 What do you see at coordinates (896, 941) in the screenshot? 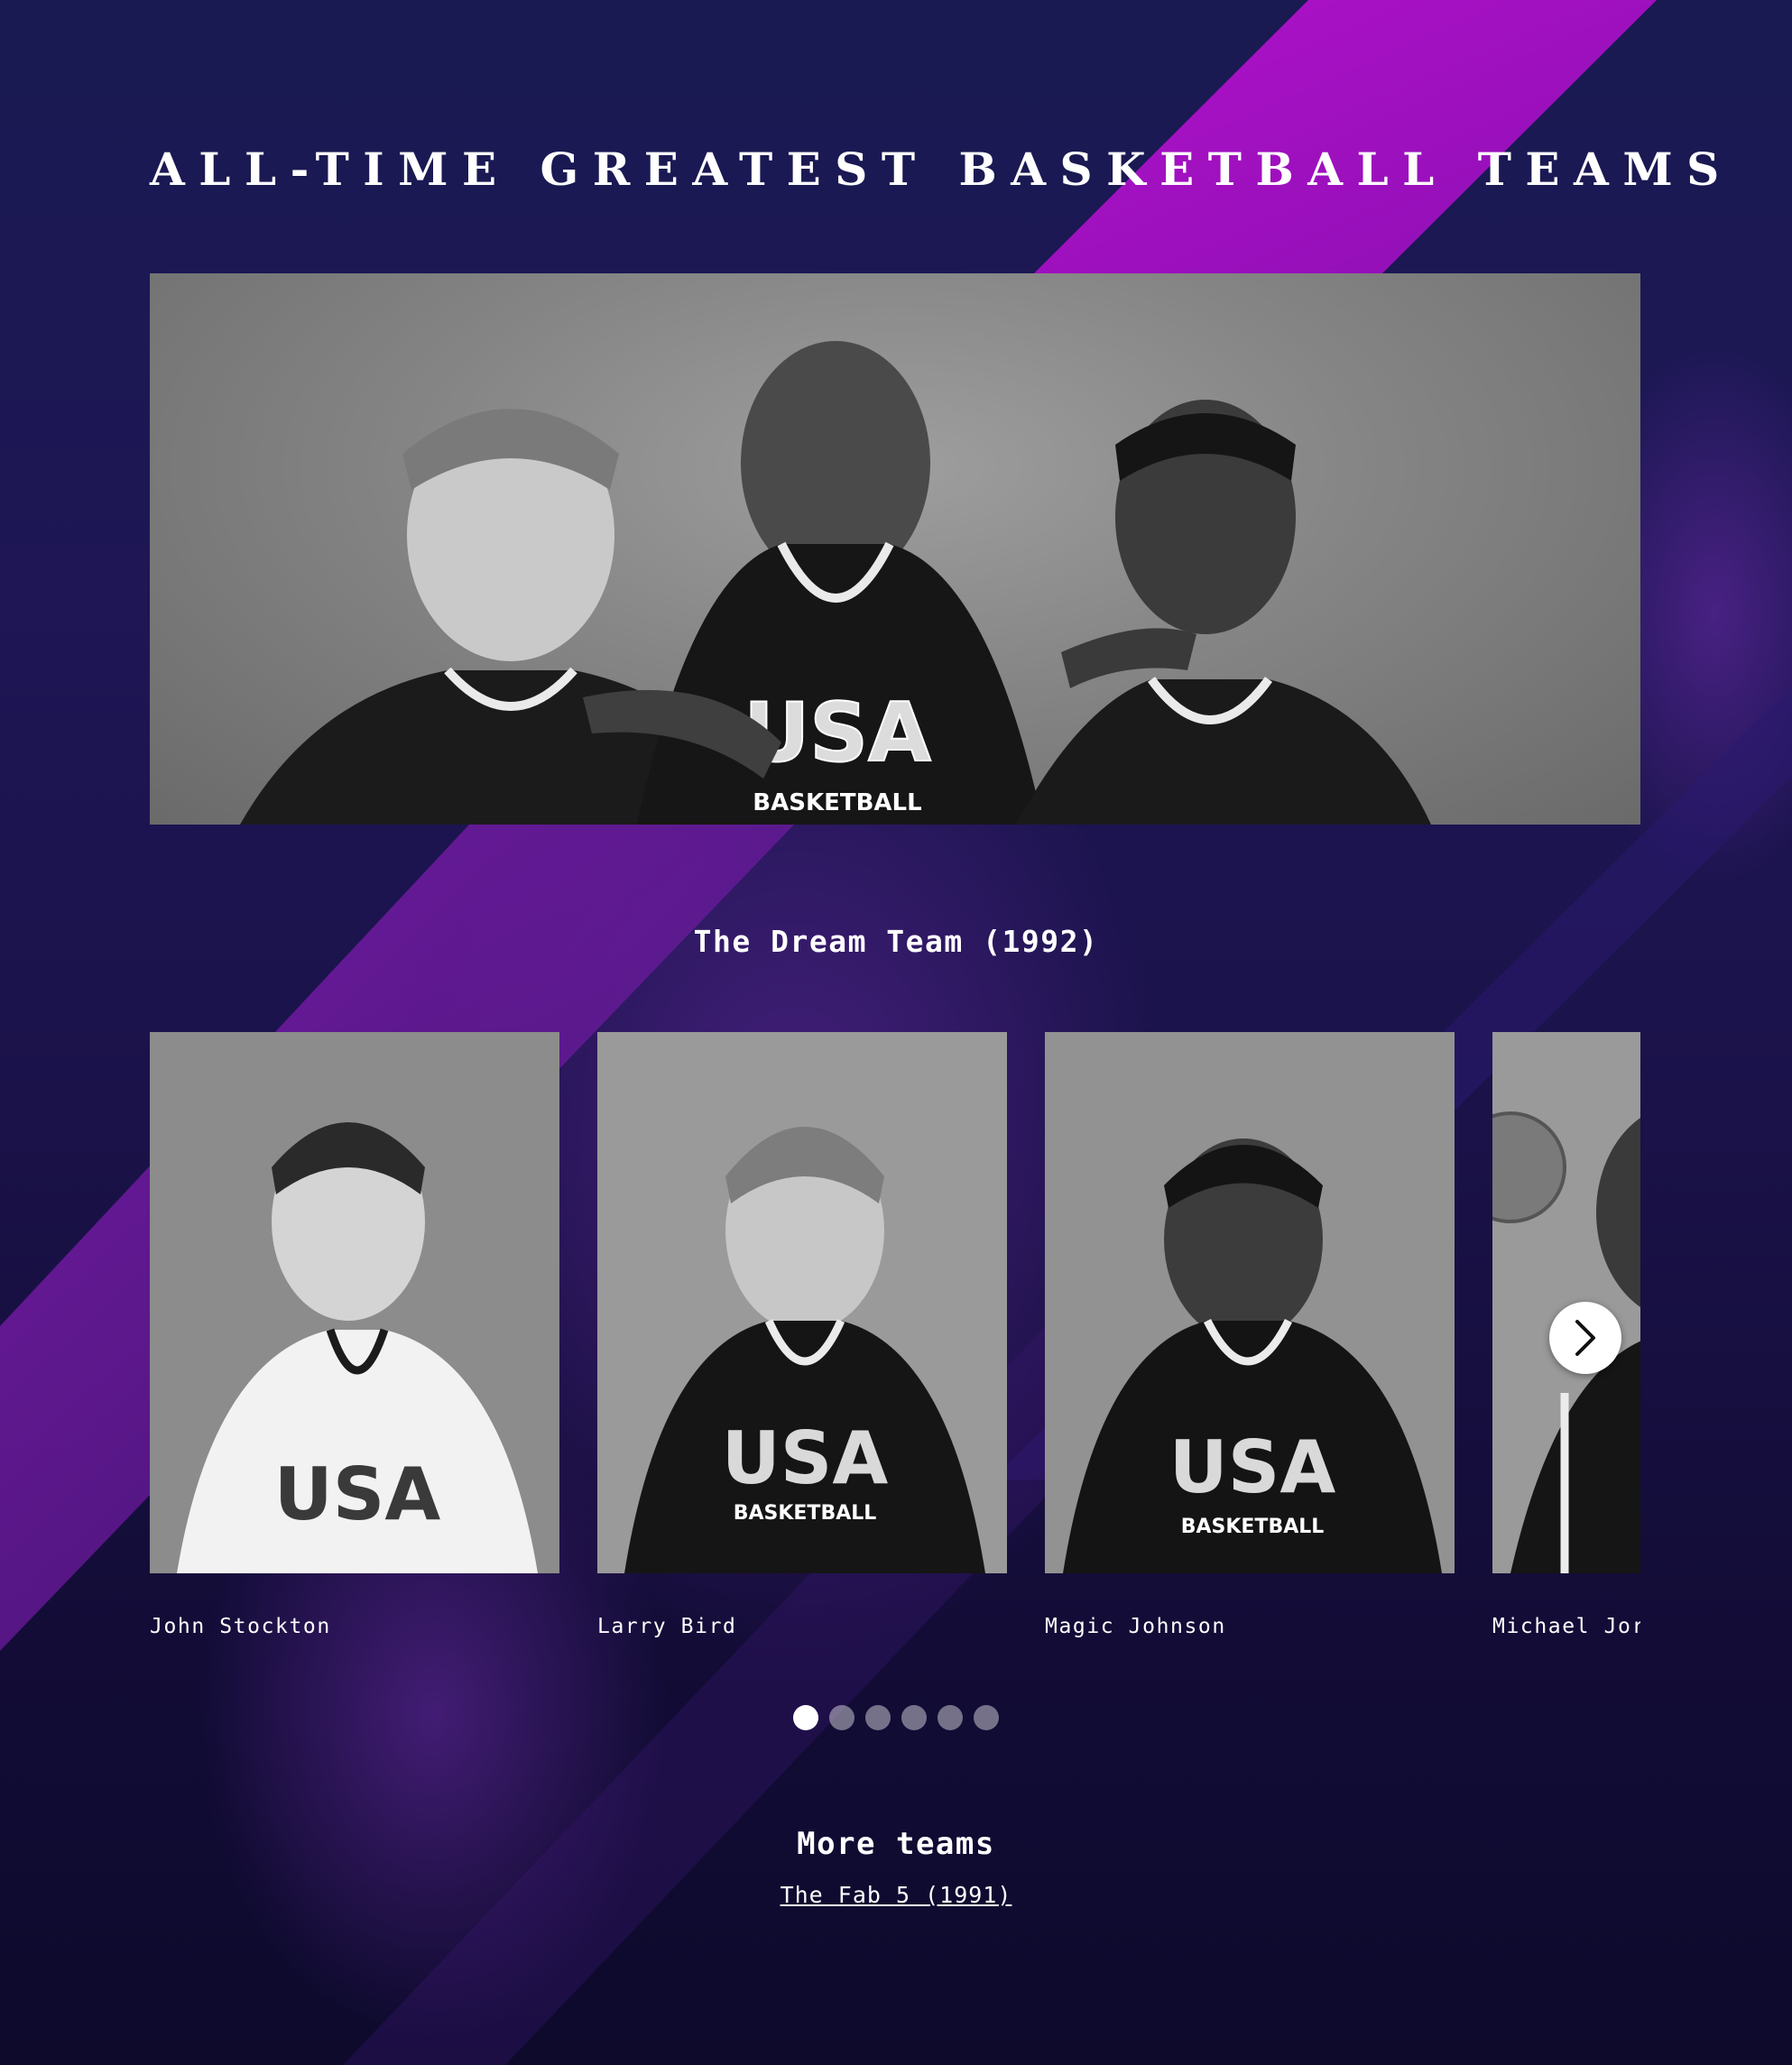
I see `team-name: The Dream Team (1992)` at bounding box center [896, 941].